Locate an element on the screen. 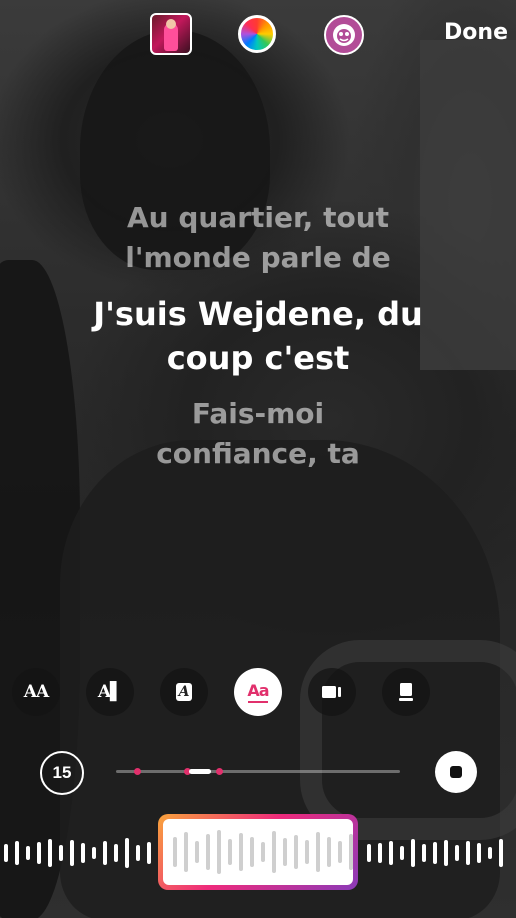 This screenshot has height=918, width=516. duration-label: 15 is located at coordinates (62, 772).